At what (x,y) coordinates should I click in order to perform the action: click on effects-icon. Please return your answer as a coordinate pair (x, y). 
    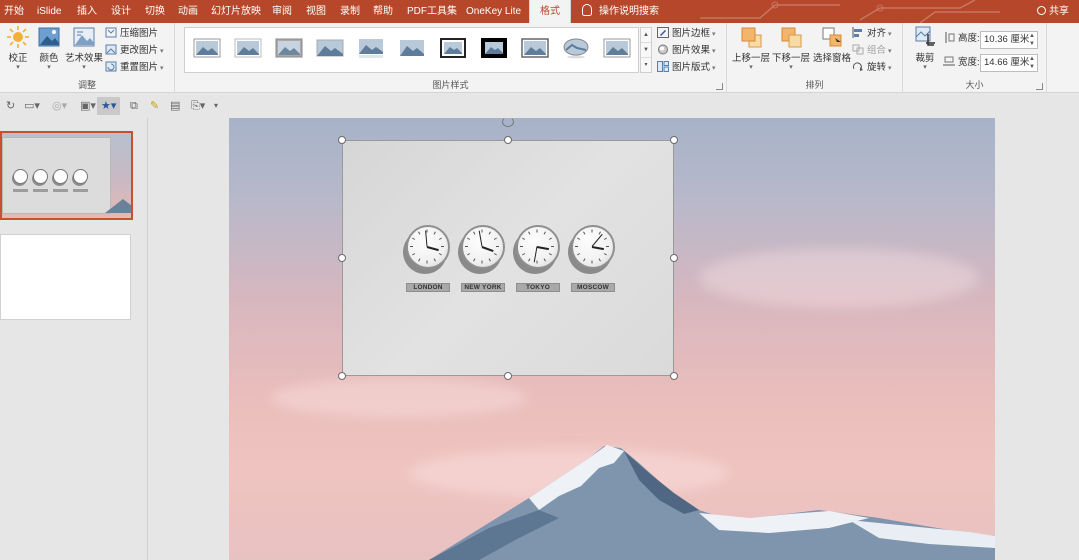
    Looking at the image, I should click on (663, 49).